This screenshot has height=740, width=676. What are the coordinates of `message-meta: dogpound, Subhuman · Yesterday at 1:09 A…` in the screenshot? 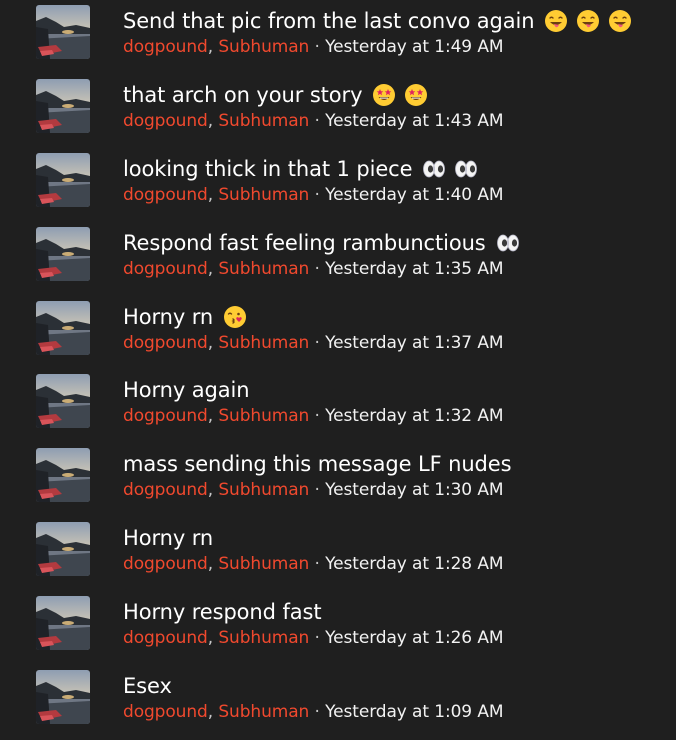 It's located at (395, 712).